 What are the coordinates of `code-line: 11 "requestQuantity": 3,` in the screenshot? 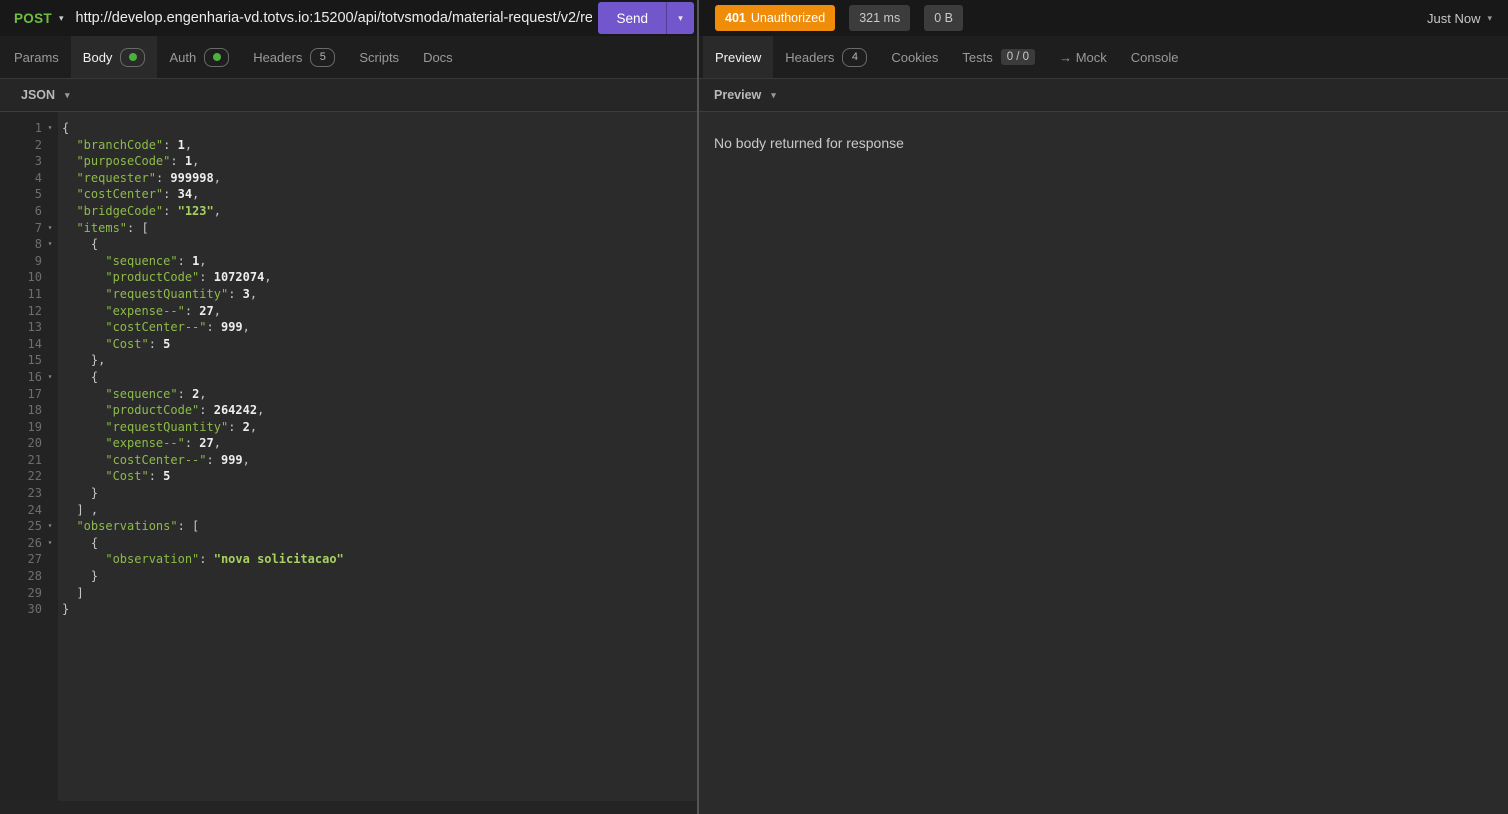 It's located at (348, 294).